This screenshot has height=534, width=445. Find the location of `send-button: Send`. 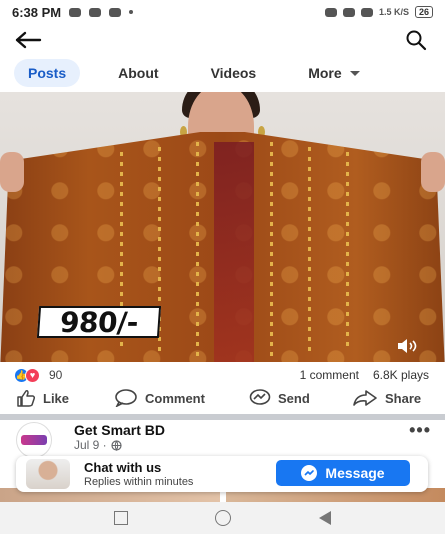

send-button: Send is located at coordinates (279, 398).